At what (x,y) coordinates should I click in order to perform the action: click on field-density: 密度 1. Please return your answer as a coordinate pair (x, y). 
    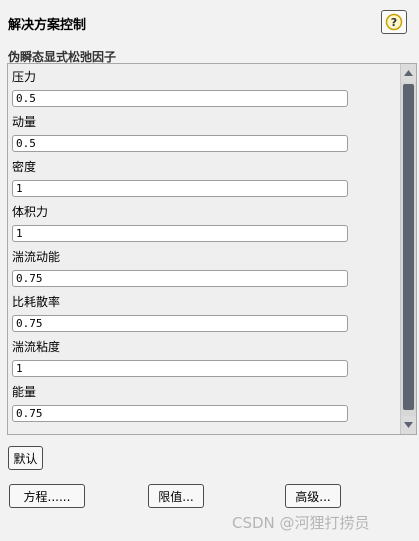
    Looking at the image, I should click on (206, 177).